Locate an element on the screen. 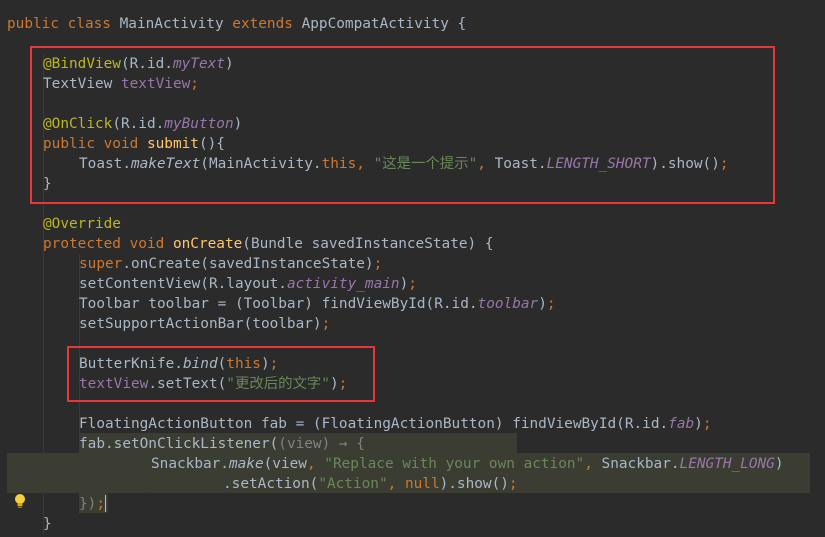  code-line: } is located at coordinates (412, 524).